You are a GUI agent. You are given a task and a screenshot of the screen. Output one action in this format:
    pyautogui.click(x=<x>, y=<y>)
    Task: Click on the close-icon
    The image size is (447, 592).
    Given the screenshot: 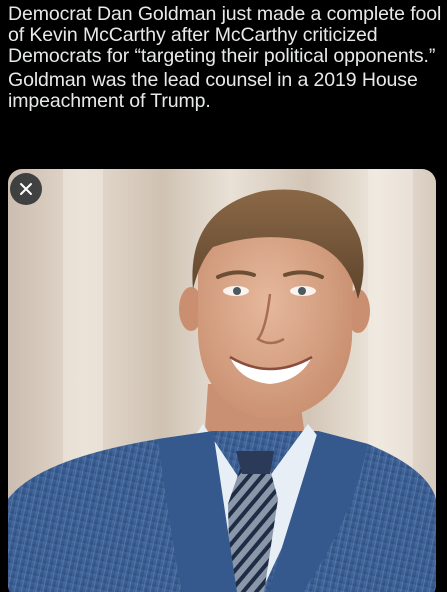 What is the action you would take?
    pyautogui.click(x=26, y=189)
    